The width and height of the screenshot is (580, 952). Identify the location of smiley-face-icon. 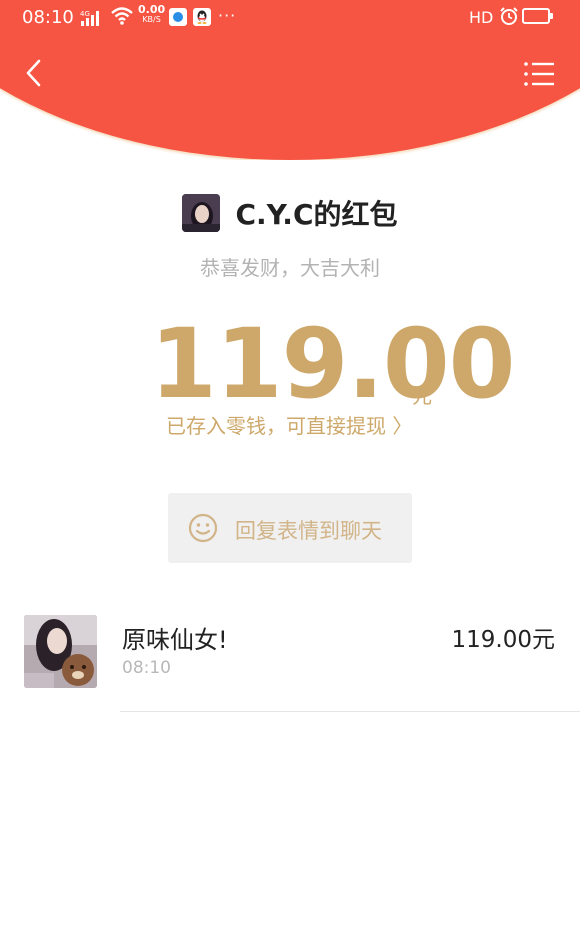
(203, 528).